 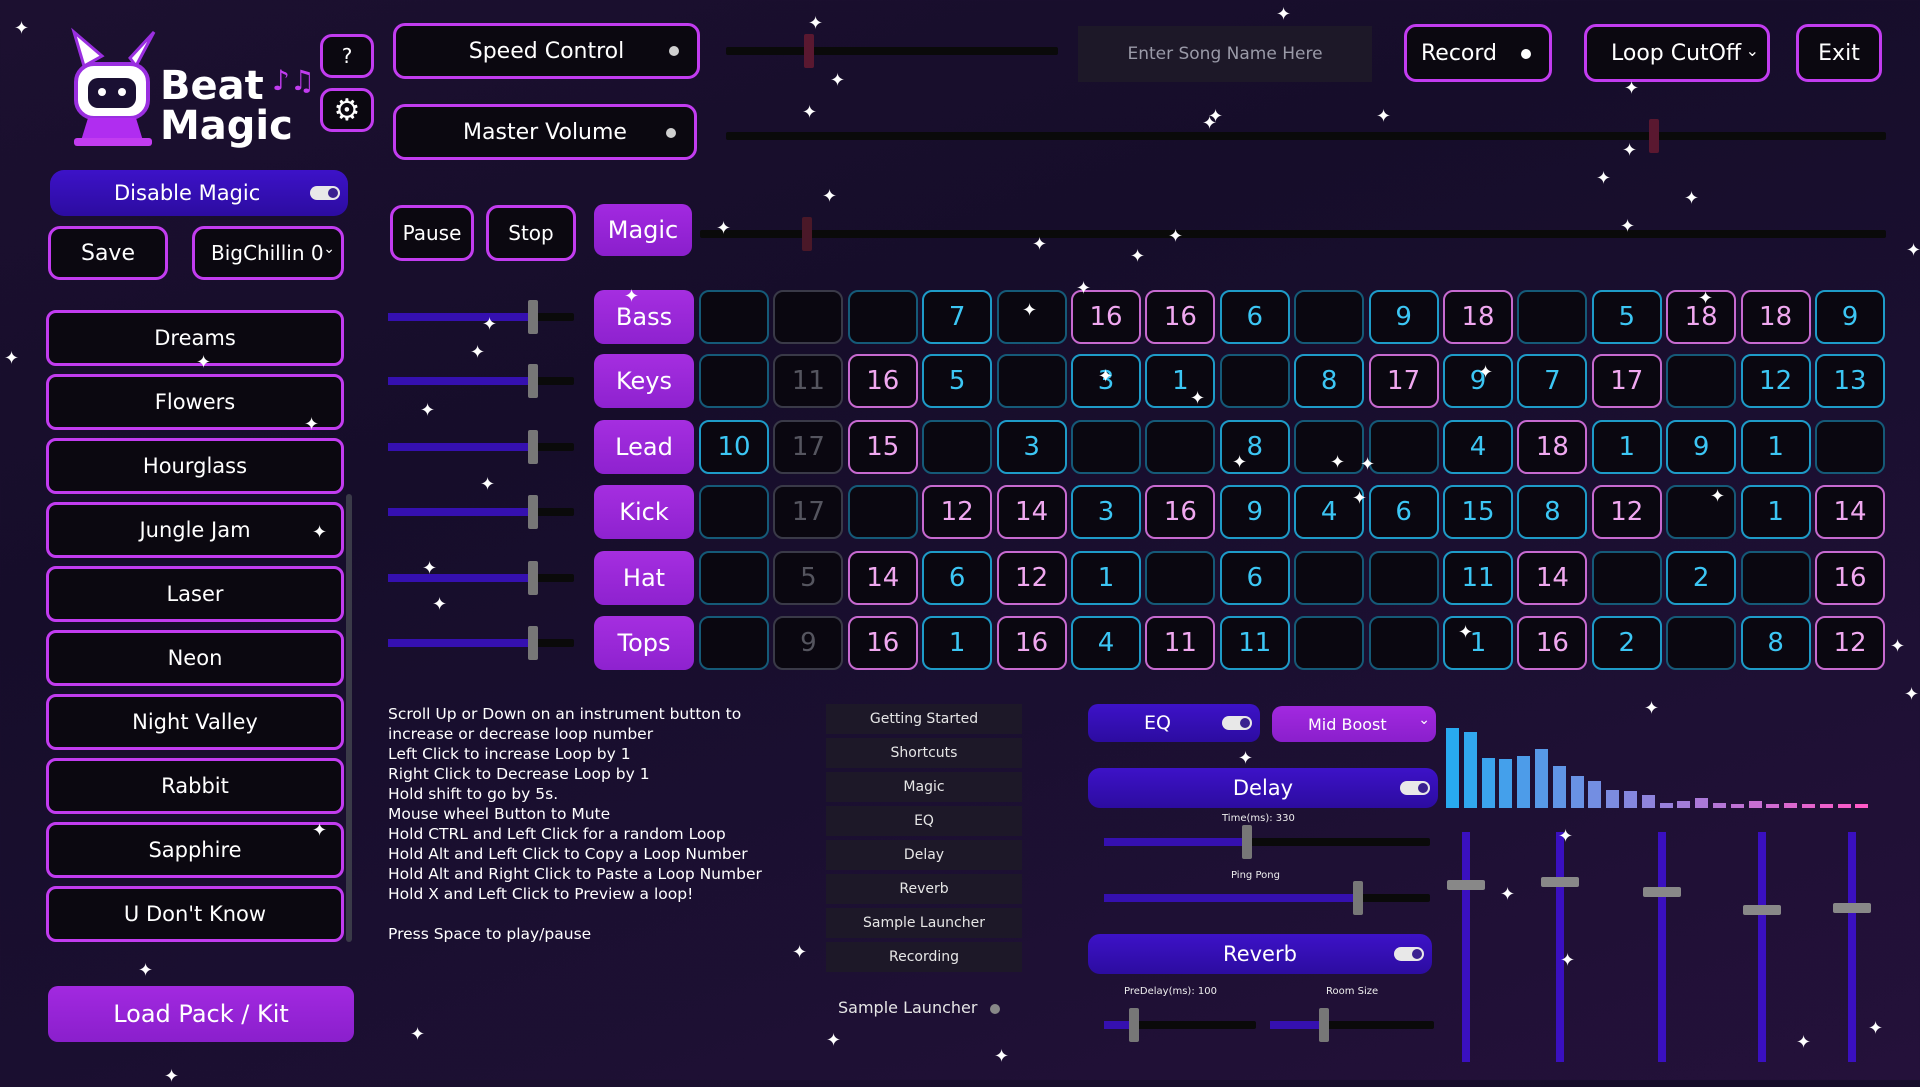 I want to click on eq-preset-select: Mid Boost ⌄, so click(x=1354, y=724).